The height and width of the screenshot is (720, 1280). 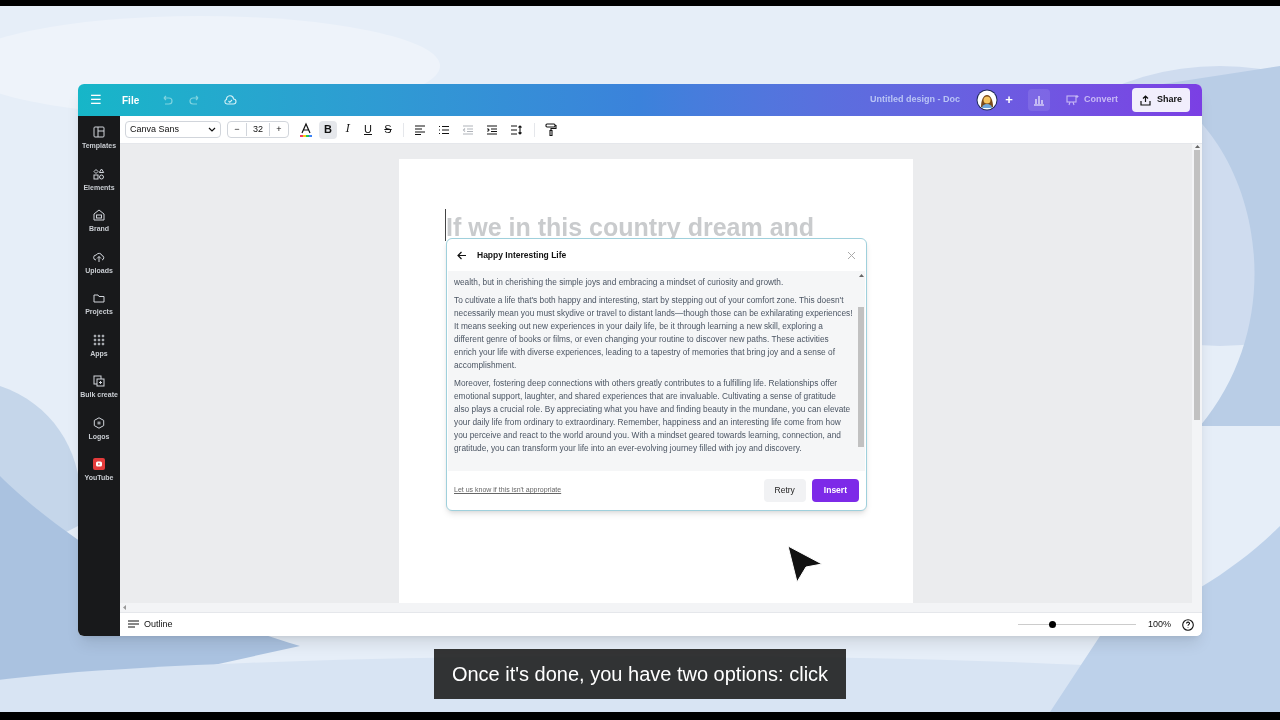 I want to click on outline-icon, so click(x=133, y=624).